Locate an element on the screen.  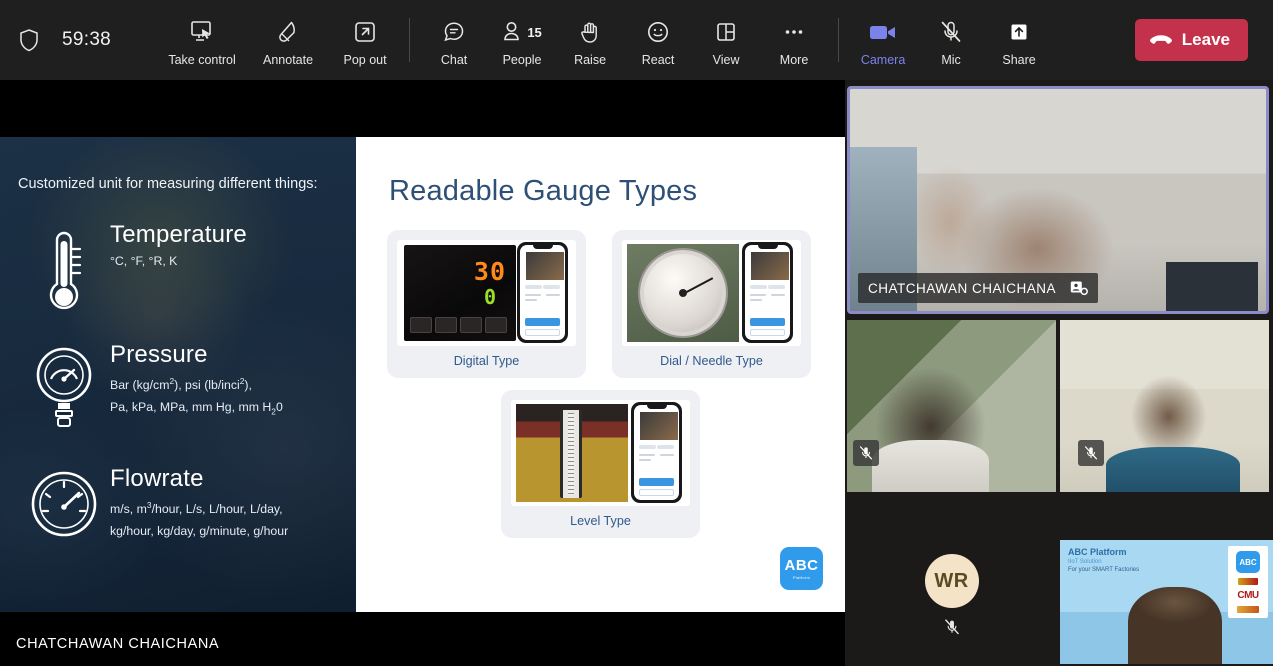
take-control-button: Take control is located at coordinates (202, 40).